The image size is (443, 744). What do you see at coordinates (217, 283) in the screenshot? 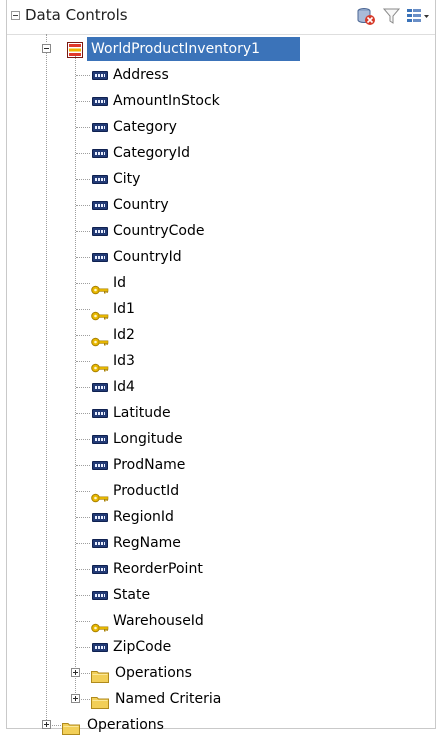
I see `tree-attribute-row: Id` at bounding box center [217, 283].